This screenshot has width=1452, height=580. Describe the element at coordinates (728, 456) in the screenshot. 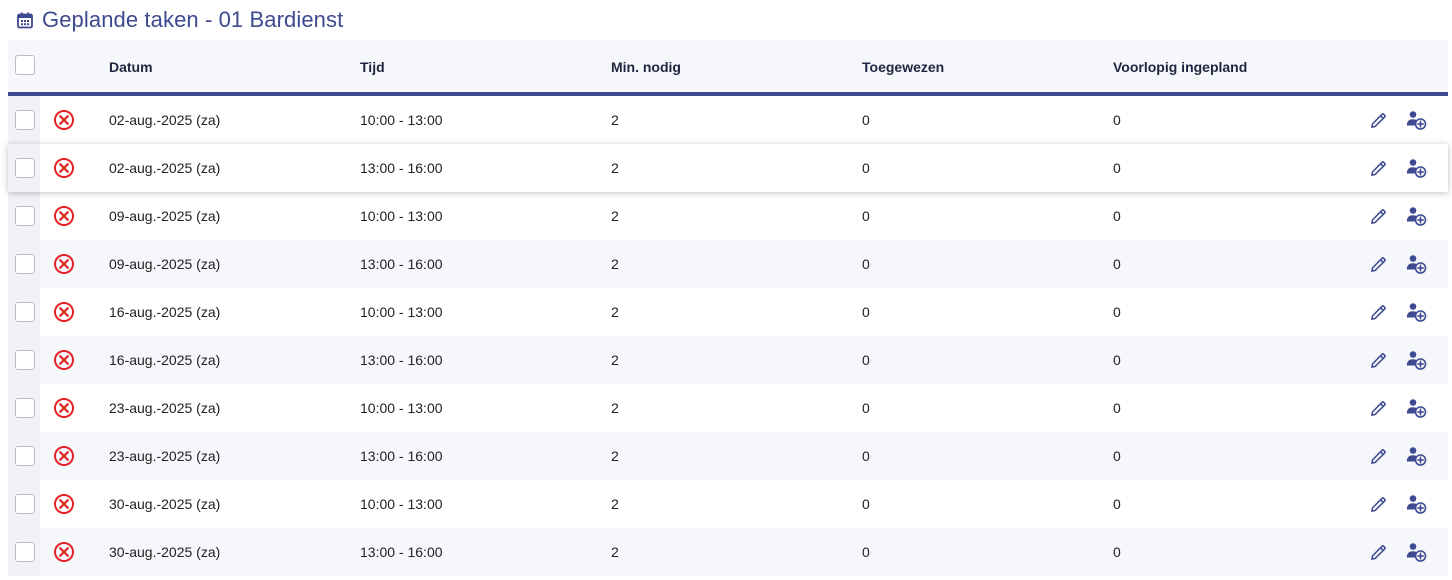

I see `table-row: 23-aug.-2025 (za) 13:00 - 16:00 2 0 0` at that location.